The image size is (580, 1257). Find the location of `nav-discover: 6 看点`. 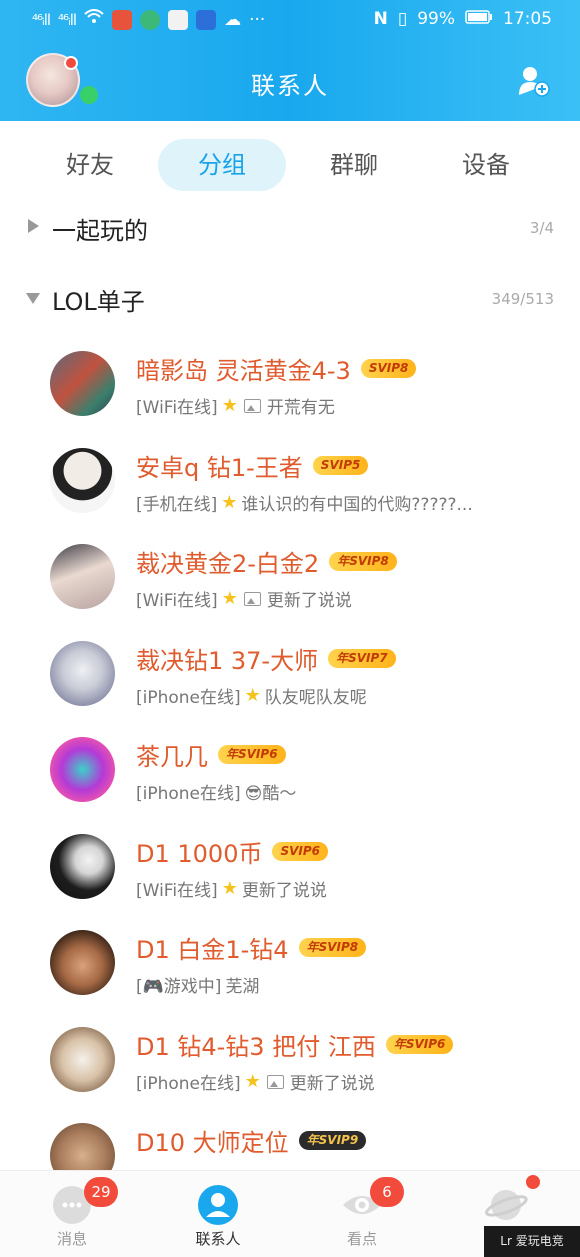

nav-discover: 6 看点 is located at coordinates (362, 1214).